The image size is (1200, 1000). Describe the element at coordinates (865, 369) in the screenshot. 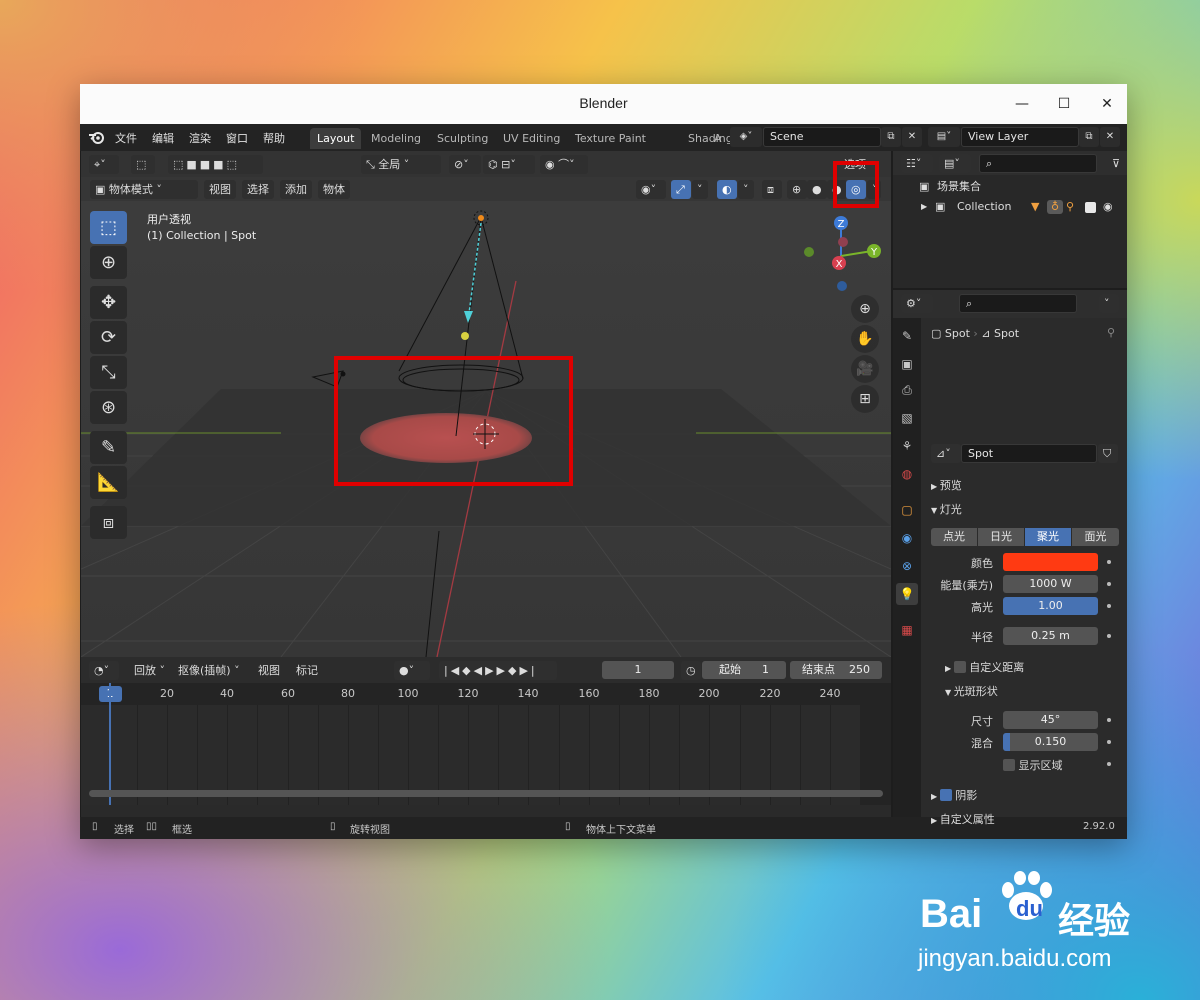

I see `camera-view-icon: 🎥` at that location.